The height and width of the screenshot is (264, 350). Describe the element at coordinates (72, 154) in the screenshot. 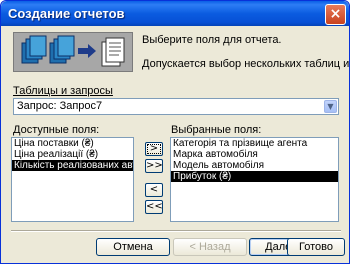

I see `list-item: Ціна реалізації (₴)` at that location.